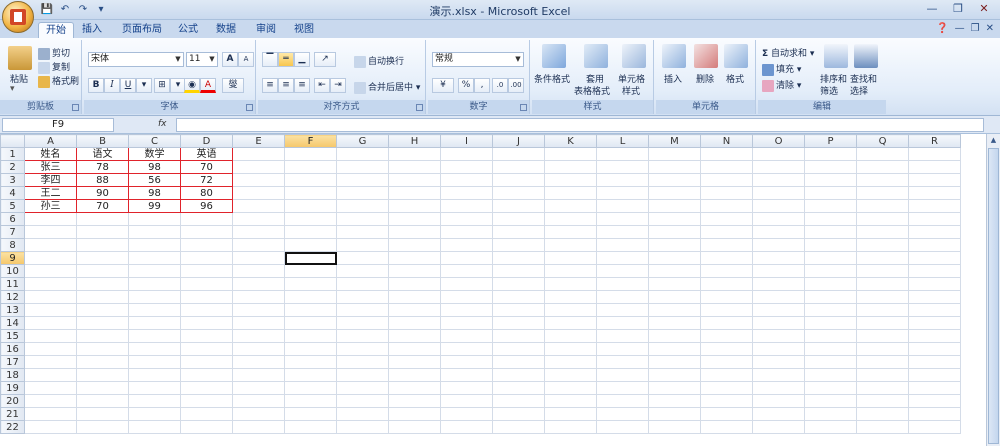 The width and height of the screenshot is (1000, 446). What do you see at coordinates (934, 284) in the screenshot?
I see `cell-r11` at bounding box center [934, 284].